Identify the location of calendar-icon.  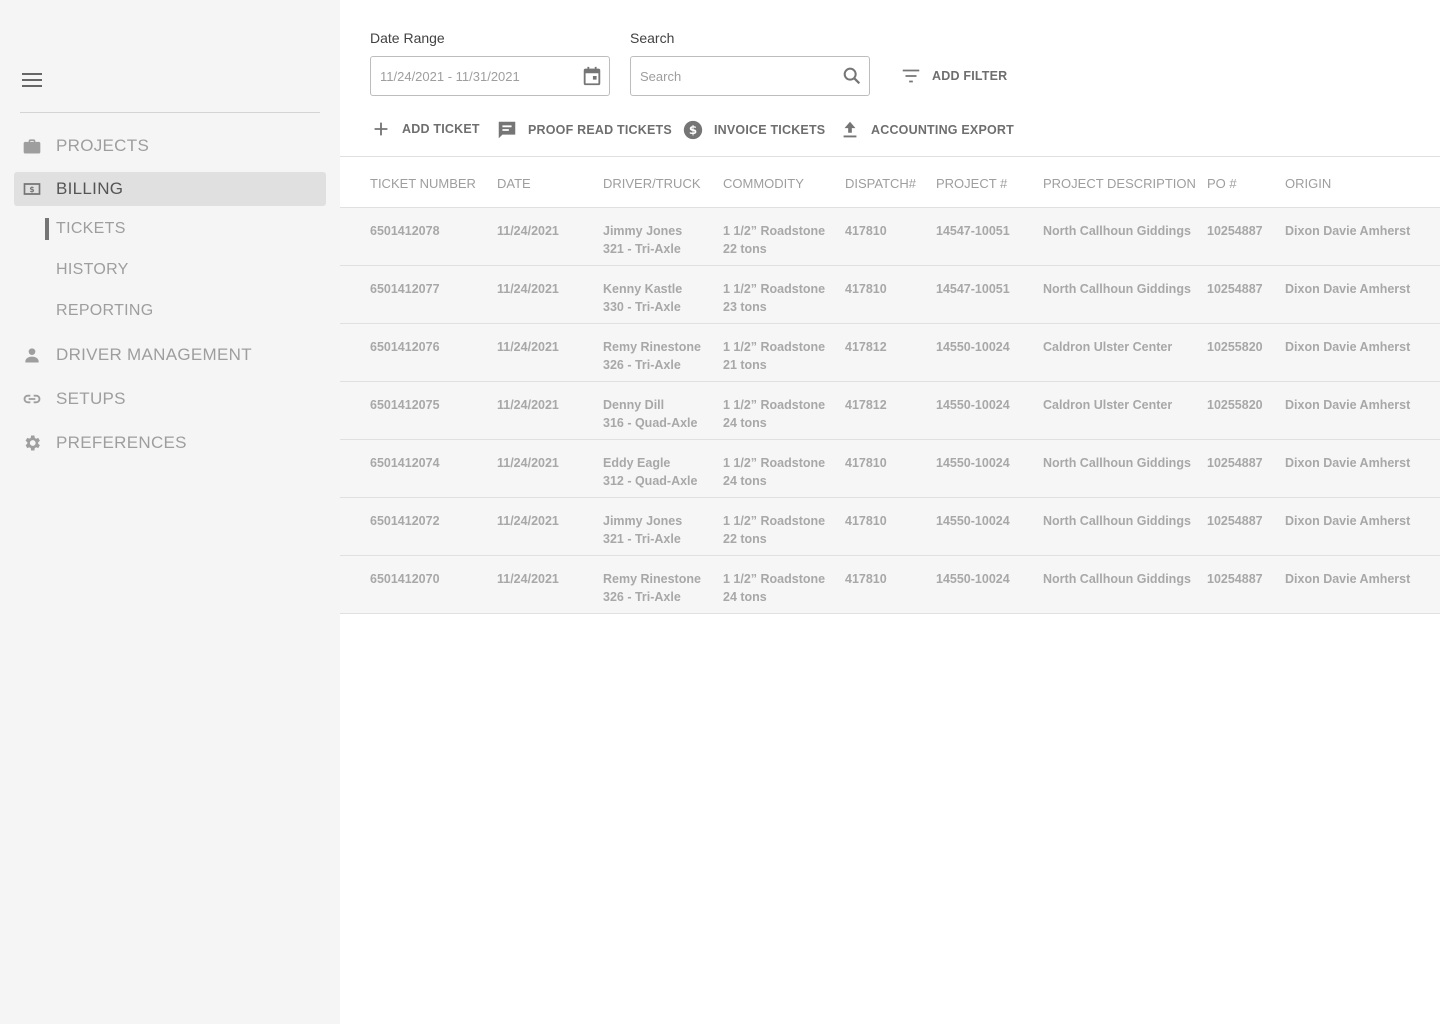
(592, 76).